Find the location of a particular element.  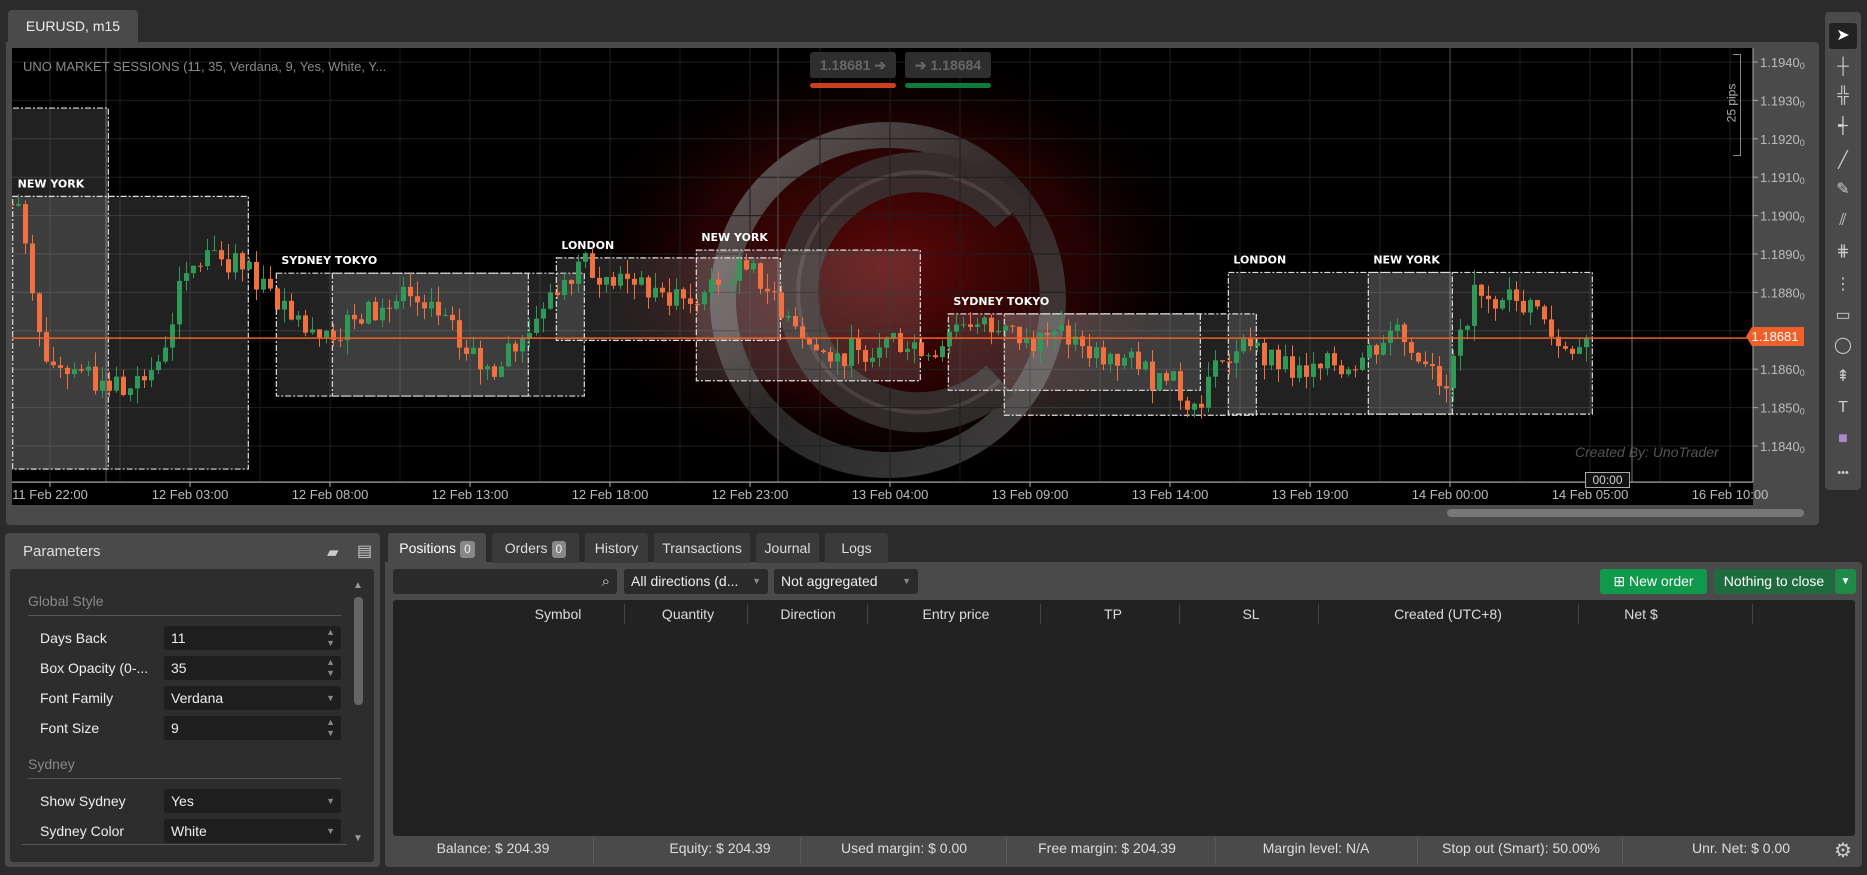

session-label: LONDON is located at coordinates (1259, 259).